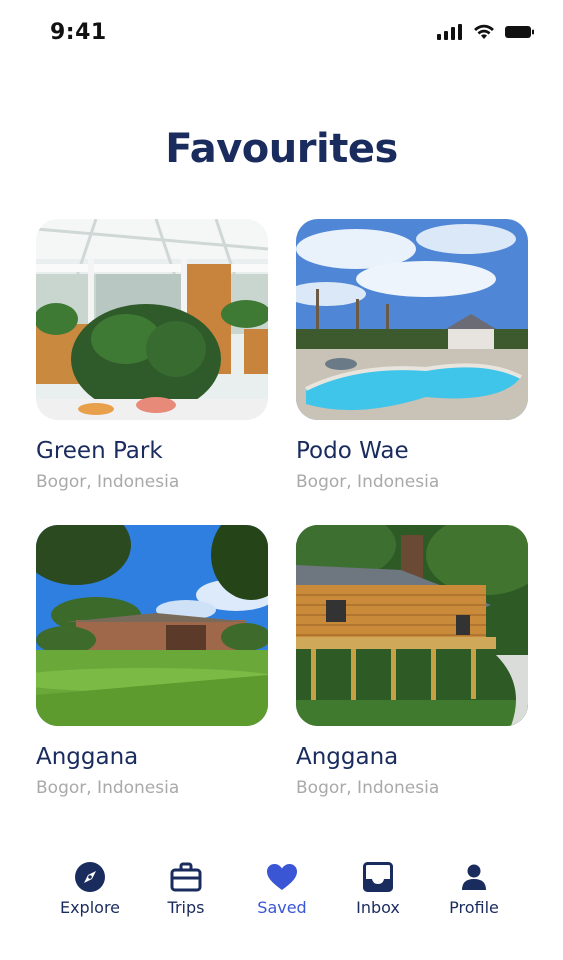  Describe the element at coordinates (186, 907) in the screenshot. I see `tab-label: Trips` at that location.